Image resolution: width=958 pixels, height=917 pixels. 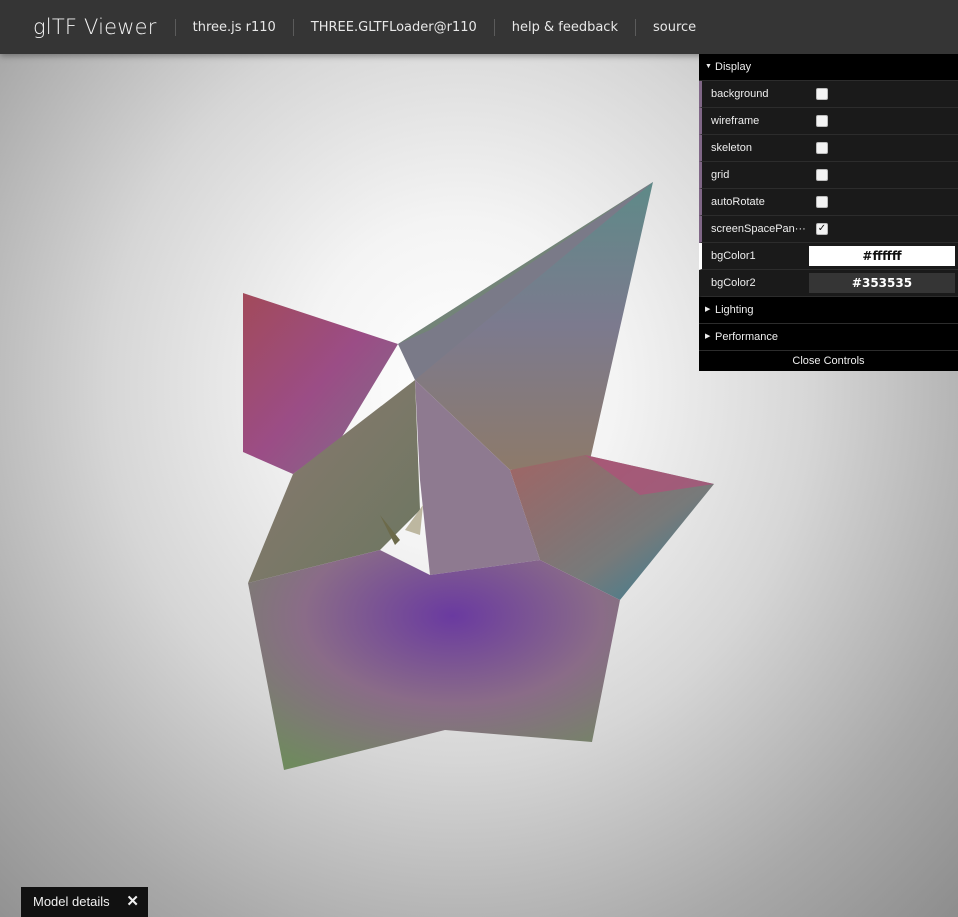 I want to click on control-label: grid, so click(x=720, y=175).